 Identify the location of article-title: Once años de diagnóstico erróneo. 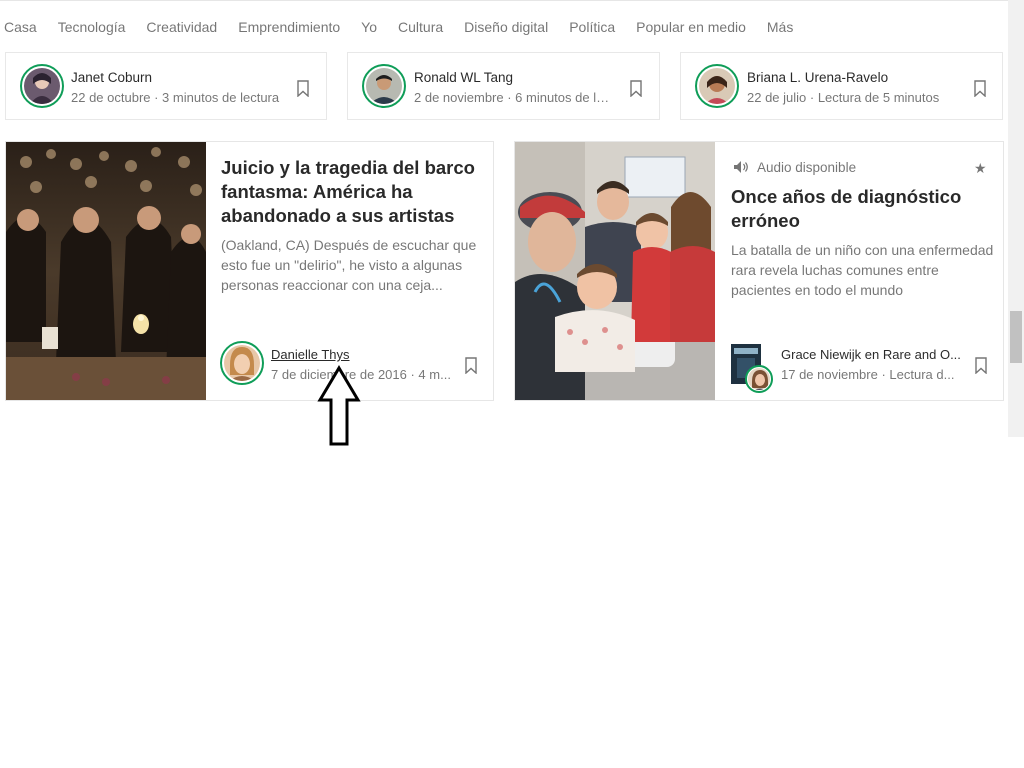
(856, 209).